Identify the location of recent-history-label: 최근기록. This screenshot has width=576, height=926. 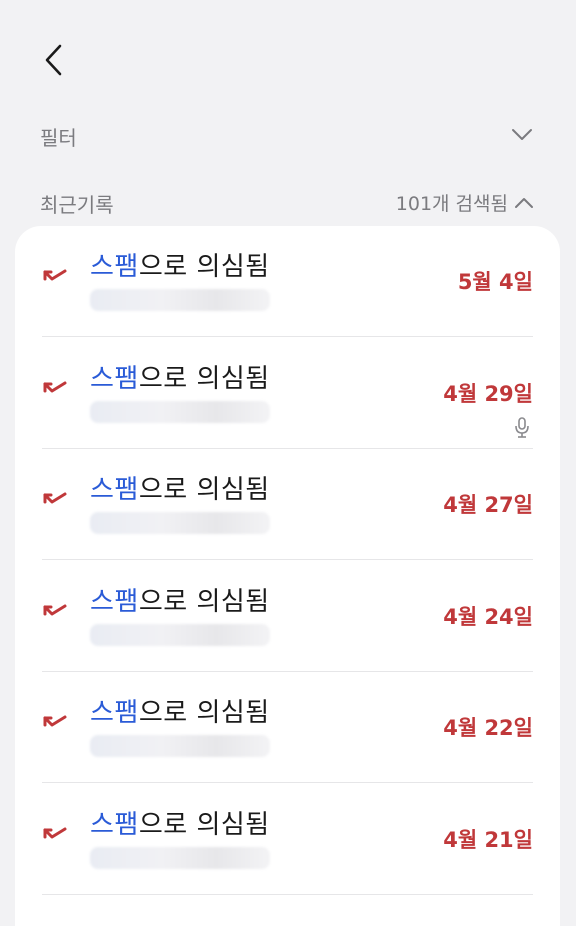
(77, 205).